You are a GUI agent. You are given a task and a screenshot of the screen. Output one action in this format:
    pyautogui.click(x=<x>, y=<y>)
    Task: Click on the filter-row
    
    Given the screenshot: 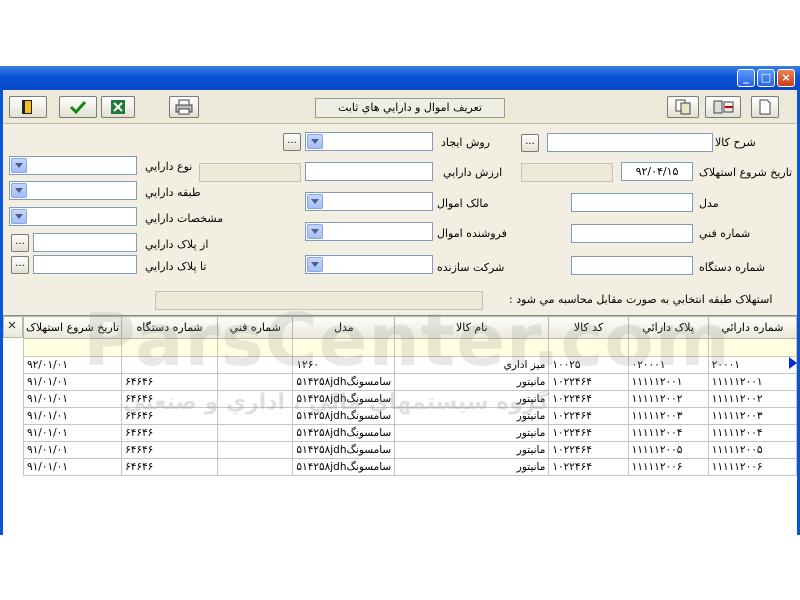 What is the action you would take?
    pyautogui.click(x=410, y=347)
    